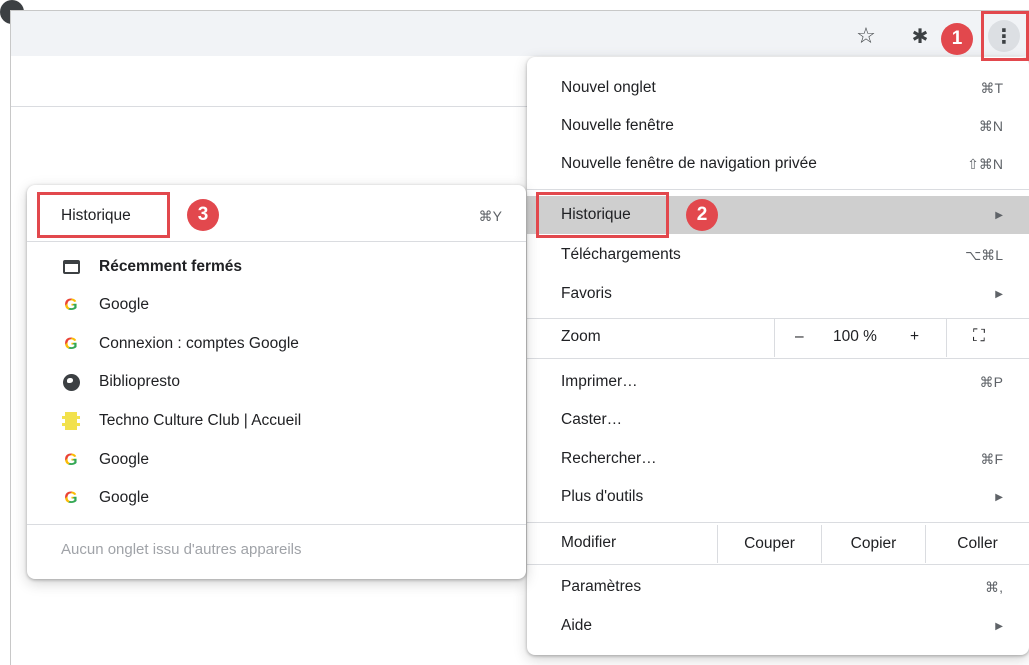 The image size is (1029, 665). What do you see at coordinates (602, 496) in the screenshot?
I see `menu-item-label: Plus d'outils` at bounding box center [602, 496].